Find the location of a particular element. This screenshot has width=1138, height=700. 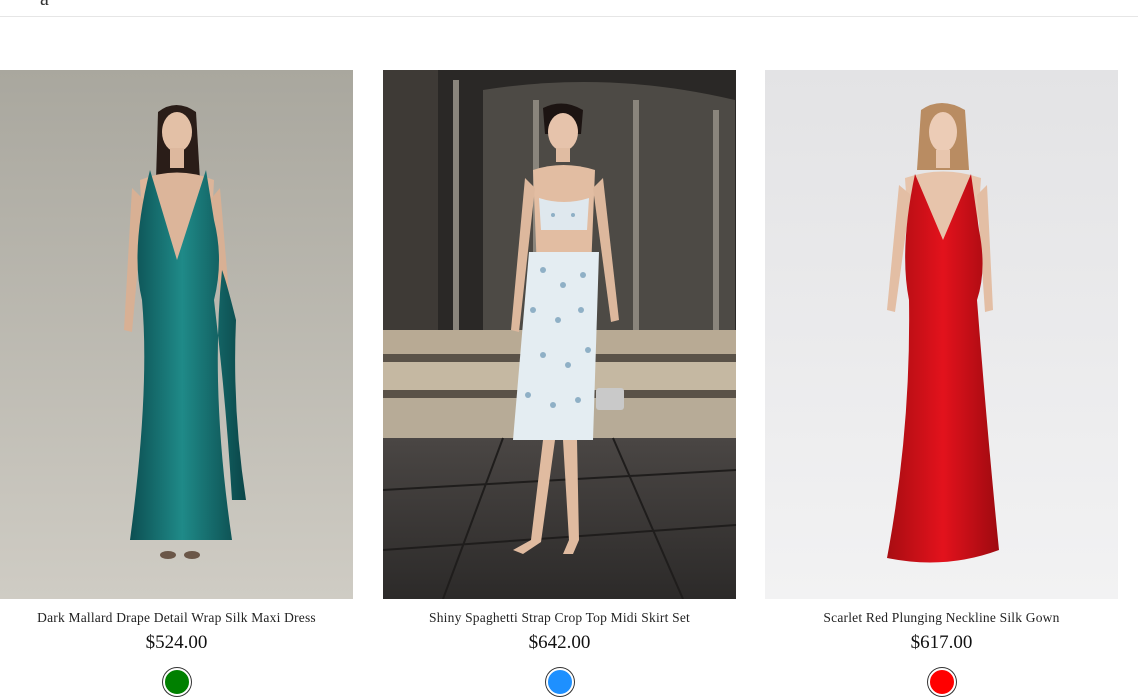

site-header: a is located at coordinates (569, 8).